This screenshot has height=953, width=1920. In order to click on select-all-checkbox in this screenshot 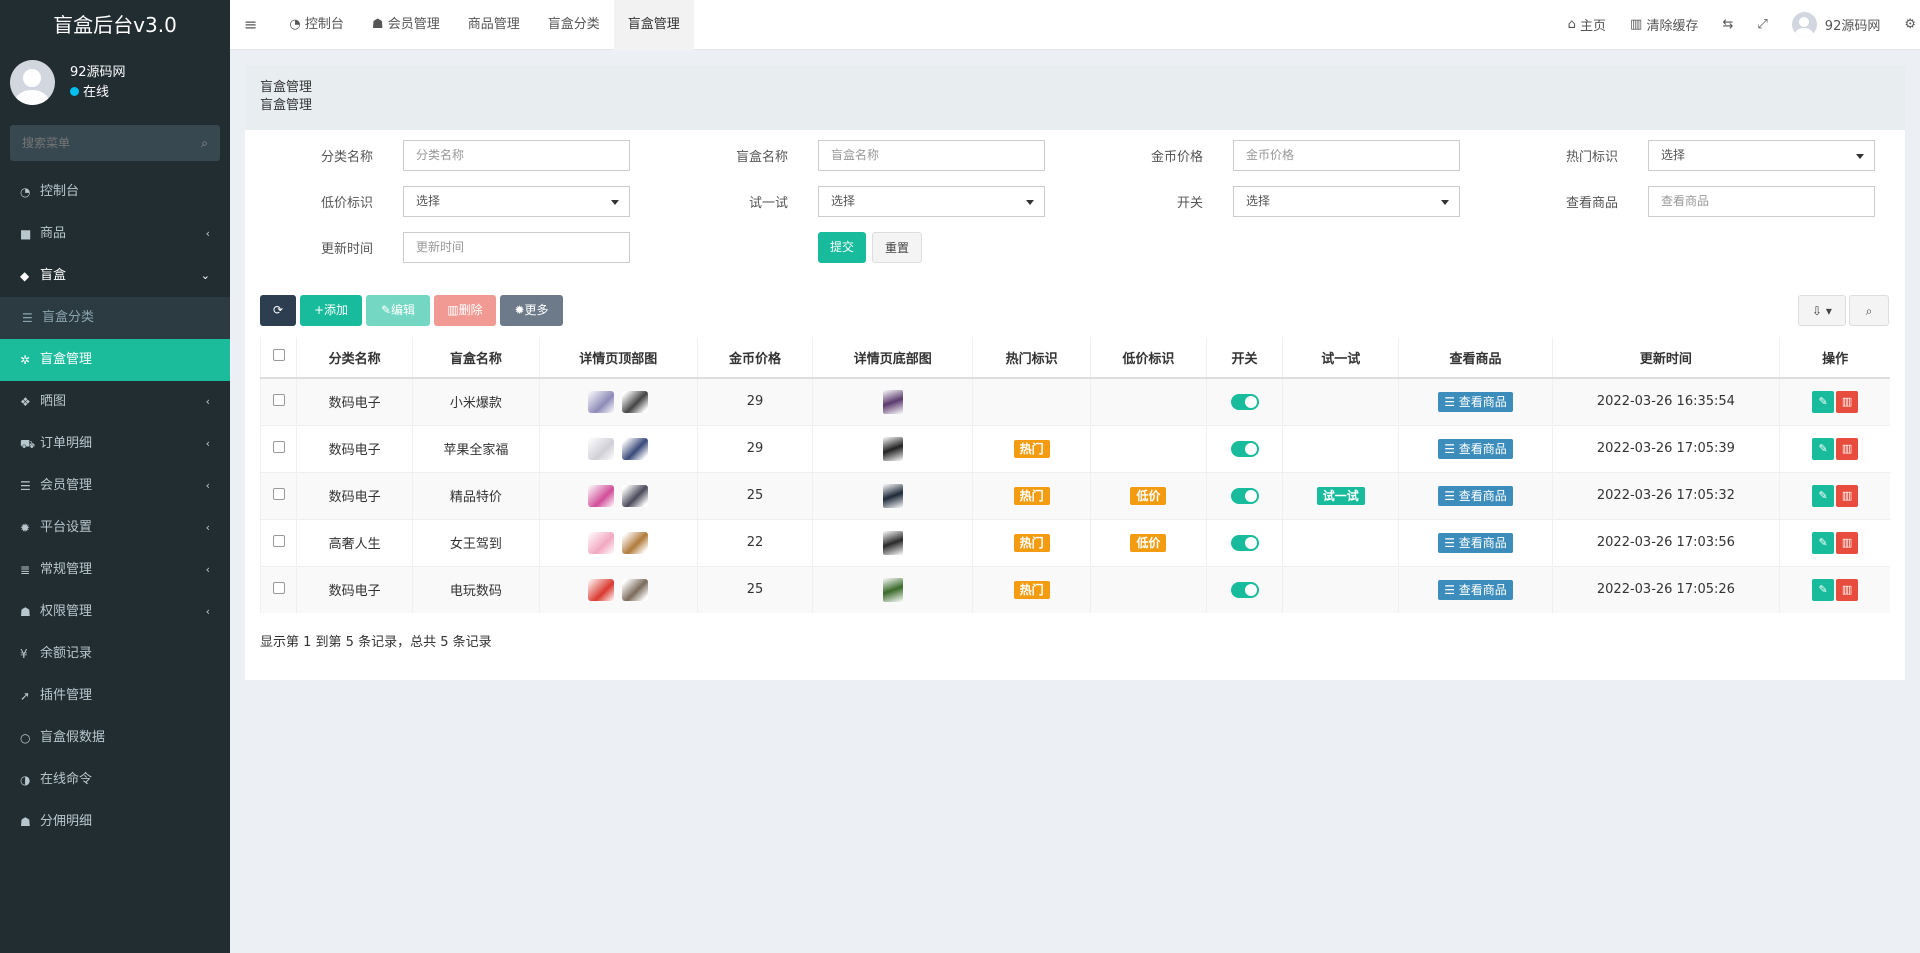, I will do `click(278, 355)`.